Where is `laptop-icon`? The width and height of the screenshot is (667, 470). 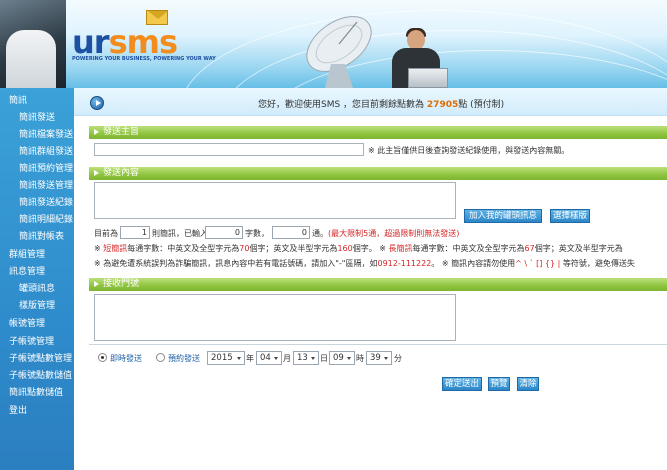
laptop-icon is located at coordinates (428, 78).